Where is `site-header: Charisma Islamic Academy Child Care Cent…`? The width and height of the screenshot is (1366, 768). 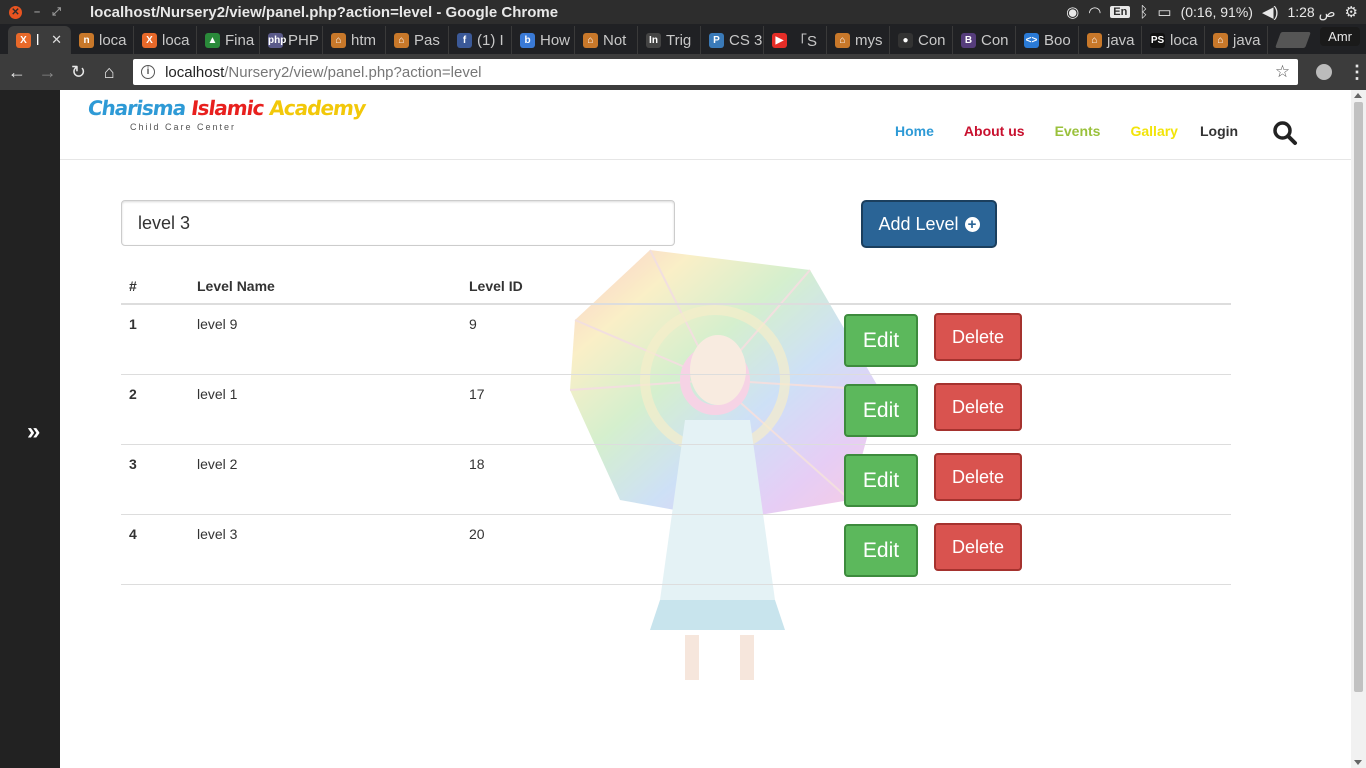
site-header: Charisma Islamic Academy Child Care Cent… is located at coordinates (705, 125).